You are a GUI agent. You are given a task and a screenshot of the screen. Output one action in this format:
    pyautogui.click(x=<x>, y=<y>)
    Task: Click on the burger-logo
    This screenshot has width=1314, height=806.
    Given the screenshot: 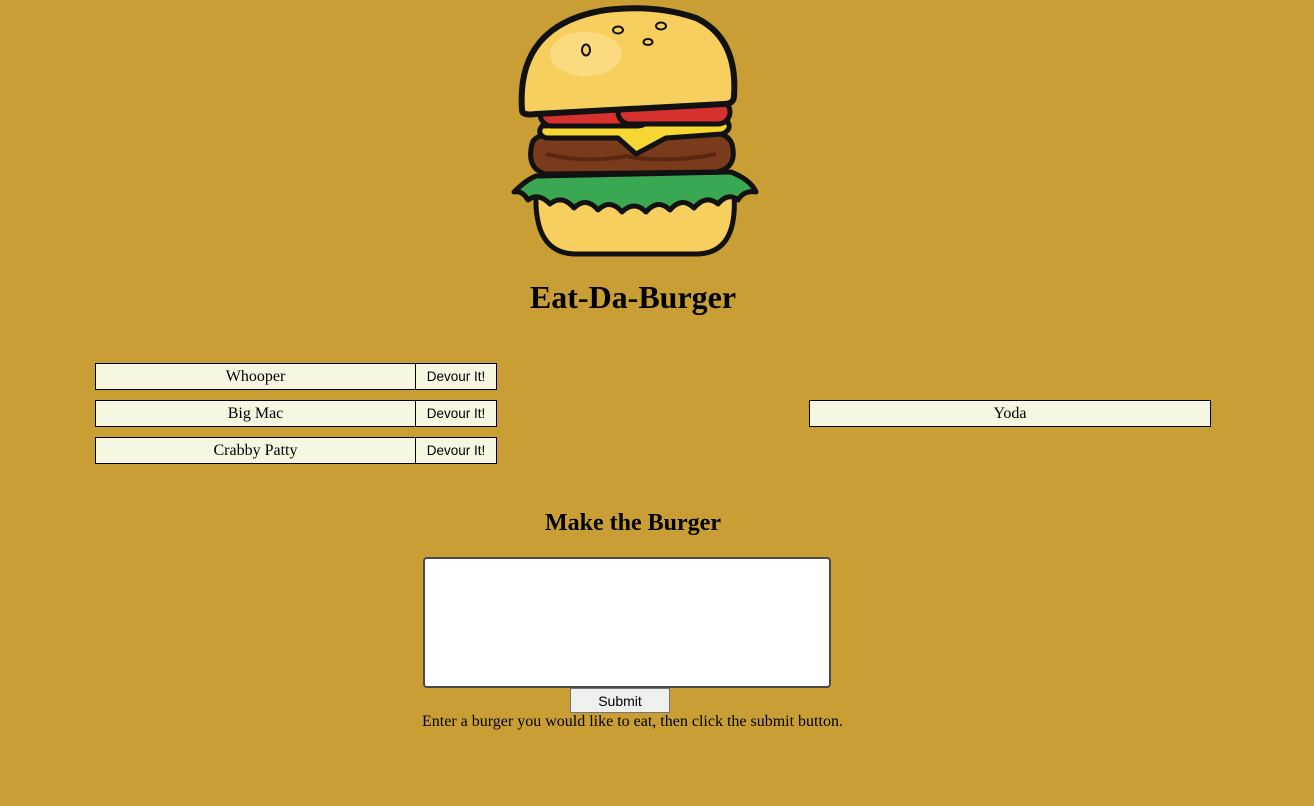 What is the action you would take?
    pyautogui.click(x=633, y=132)
    